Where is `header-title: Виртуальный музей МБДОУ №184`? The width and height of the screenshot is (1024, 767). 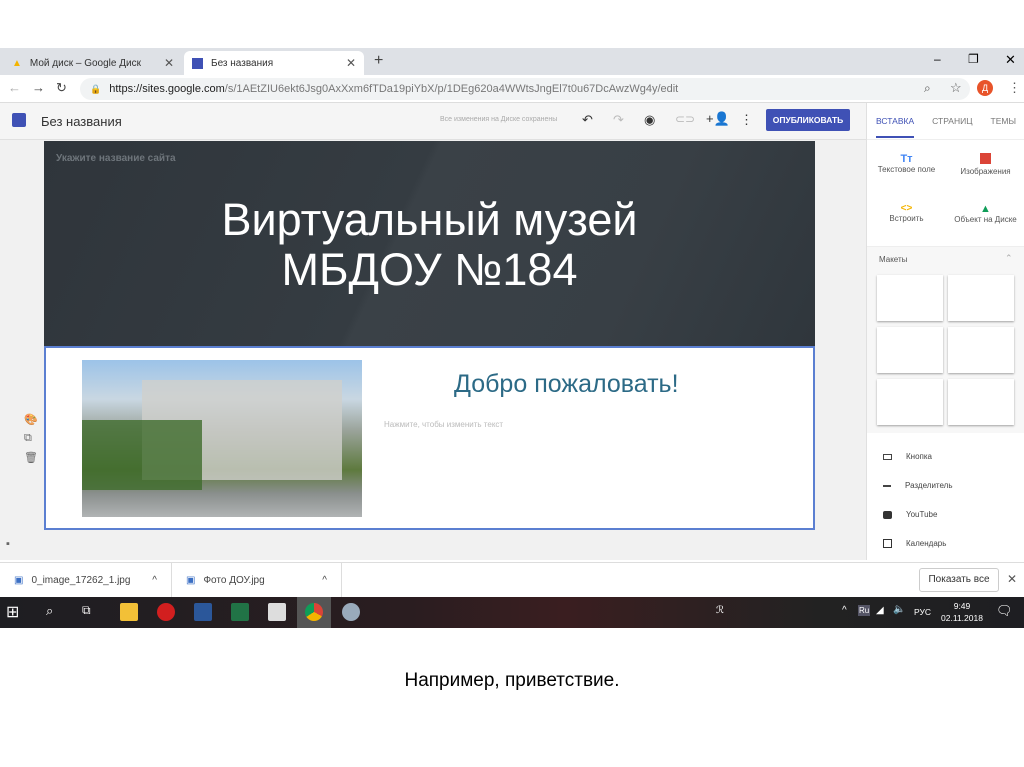 header-title: Виртуальный музей МБДОУ №184 is located at coordinates (429, 245).